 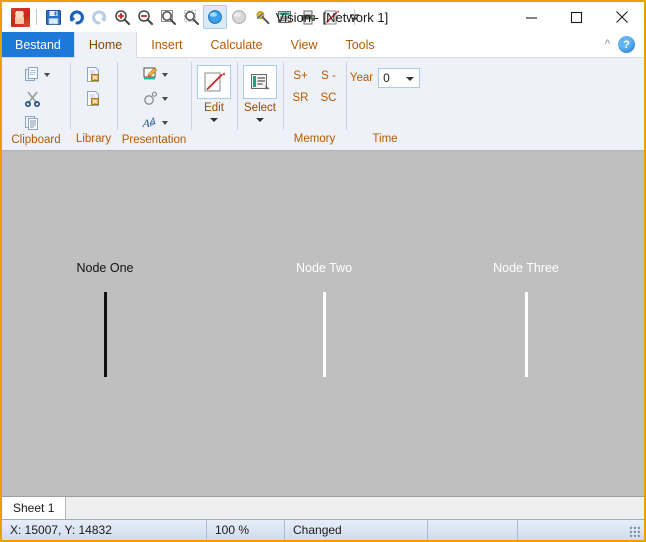 I want to click on ribbon-group-label-clipboard: Clipboard, so click(x=36, y=140).